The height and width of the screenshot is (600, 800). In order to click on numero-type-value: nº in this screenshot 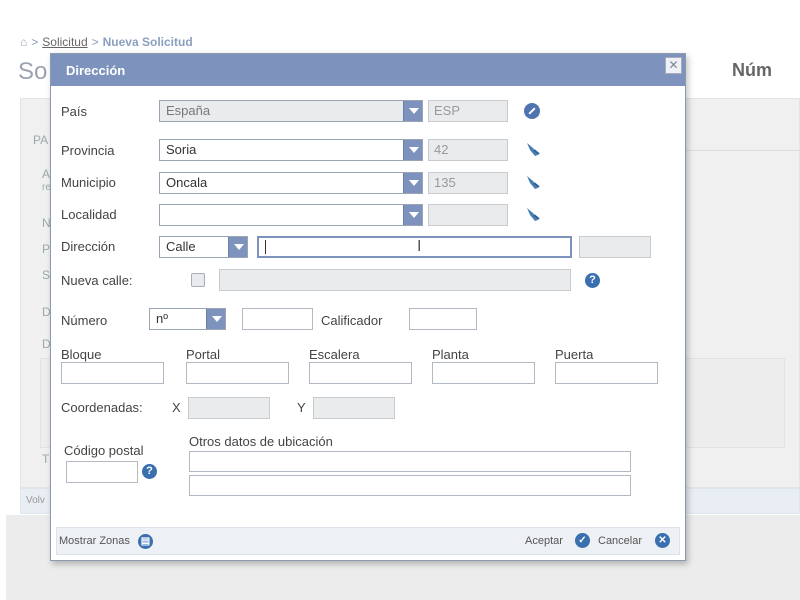, I will do `click(162, 318)`.